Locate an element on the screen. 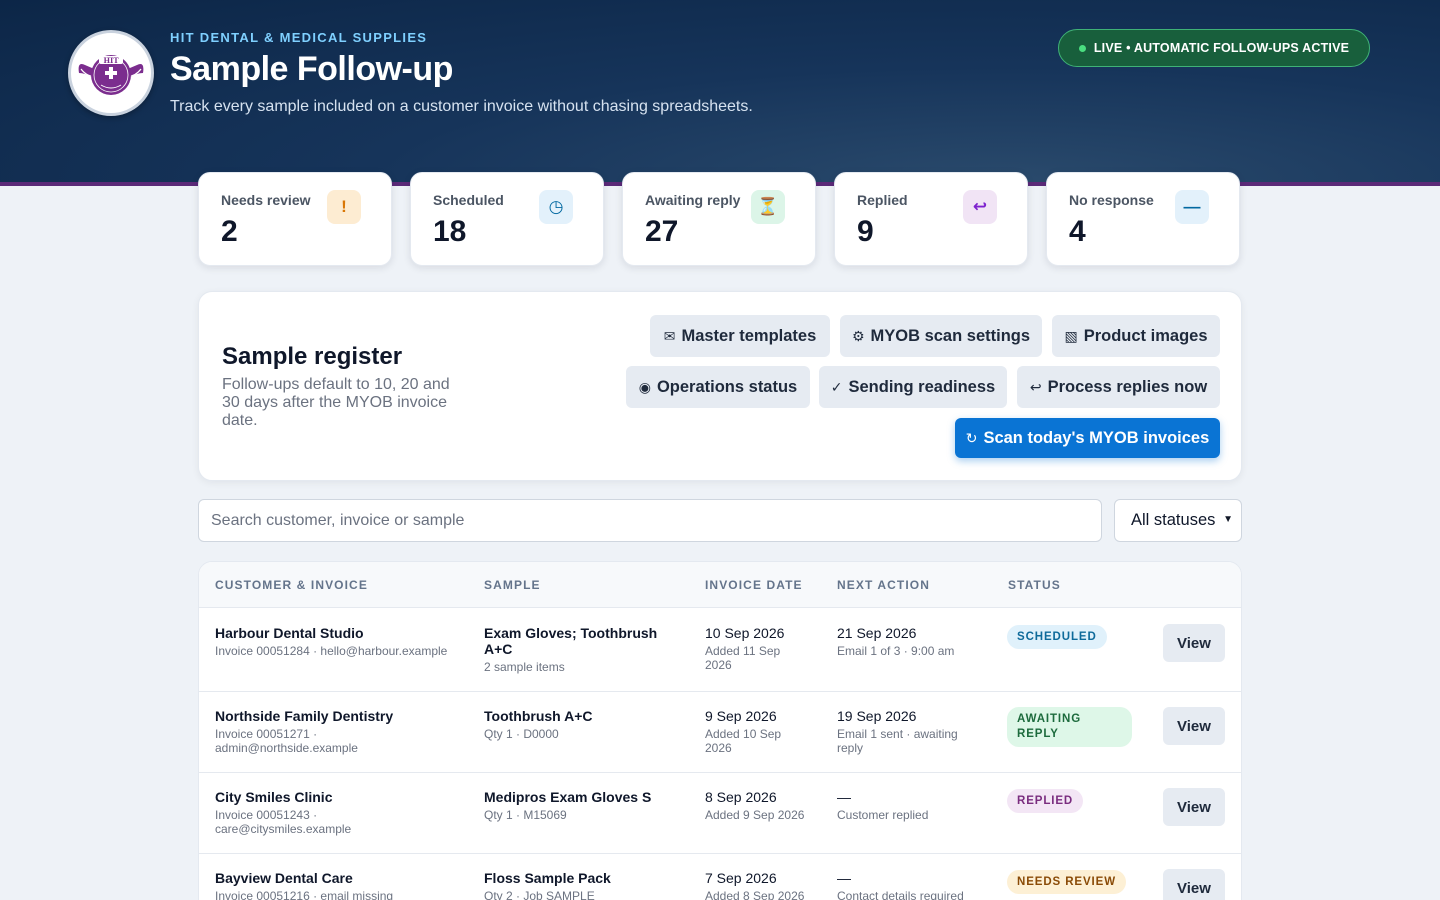  button-label: Process replies now is located at coordinates (1127, 386).